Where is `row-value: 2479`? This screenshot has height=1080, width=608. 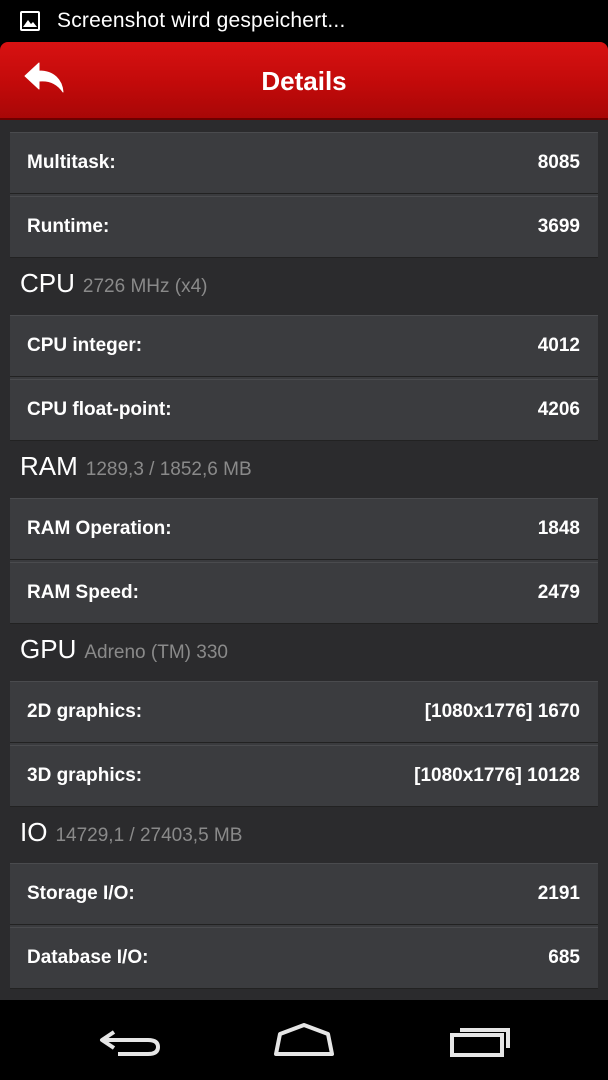 row-value: 2479 is located at coordinates (558, 592).